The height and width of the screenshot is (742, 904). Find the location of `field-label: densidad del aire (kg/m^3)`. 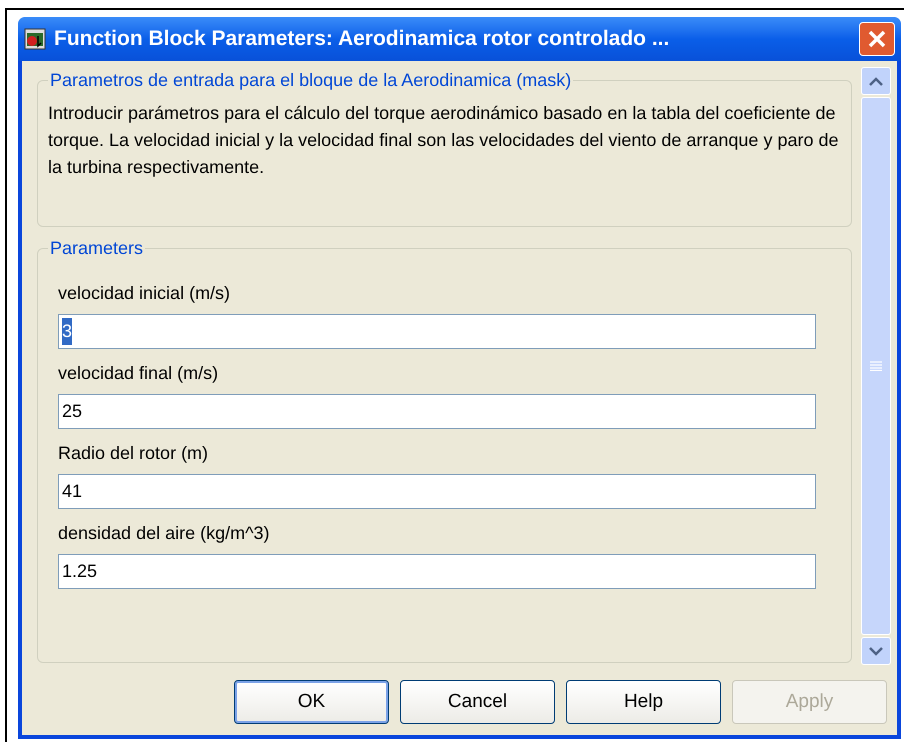

field-label: densidad del aire (kg/m^3) is located at coordinates (164, 533).